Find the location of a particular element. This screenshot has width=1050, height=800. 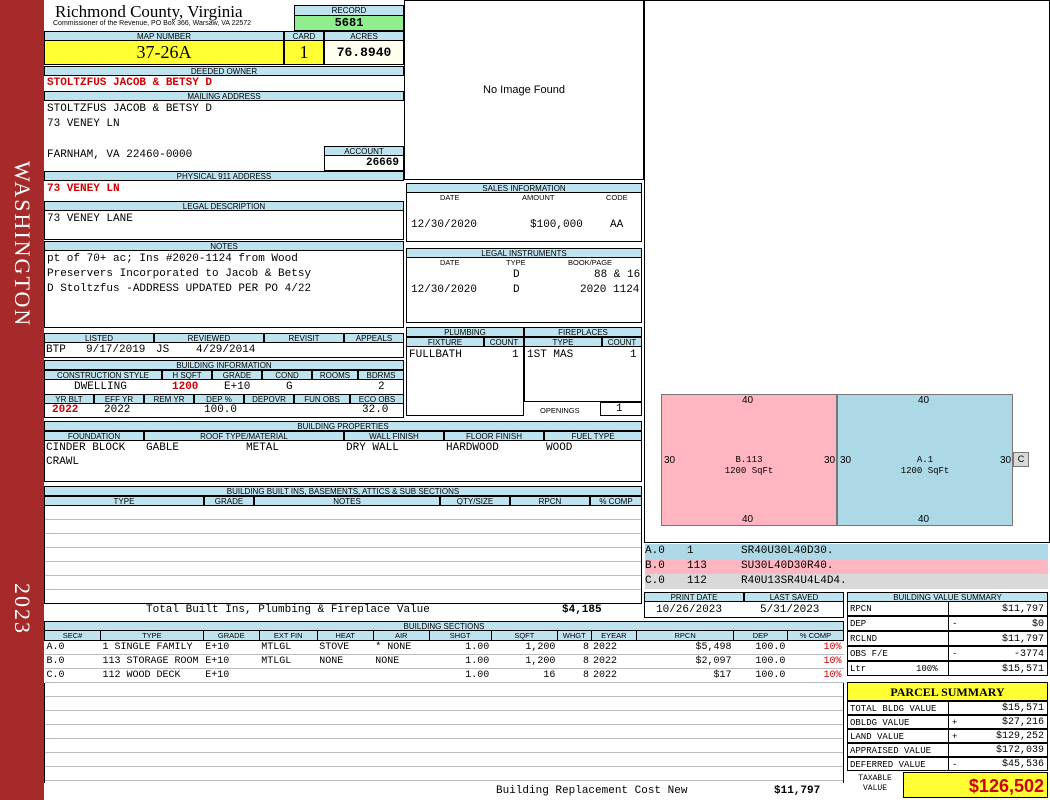

sketch-legend-row: C.0 112 R40U13SR4U4L4D4. is located at coordinates (846, 581).